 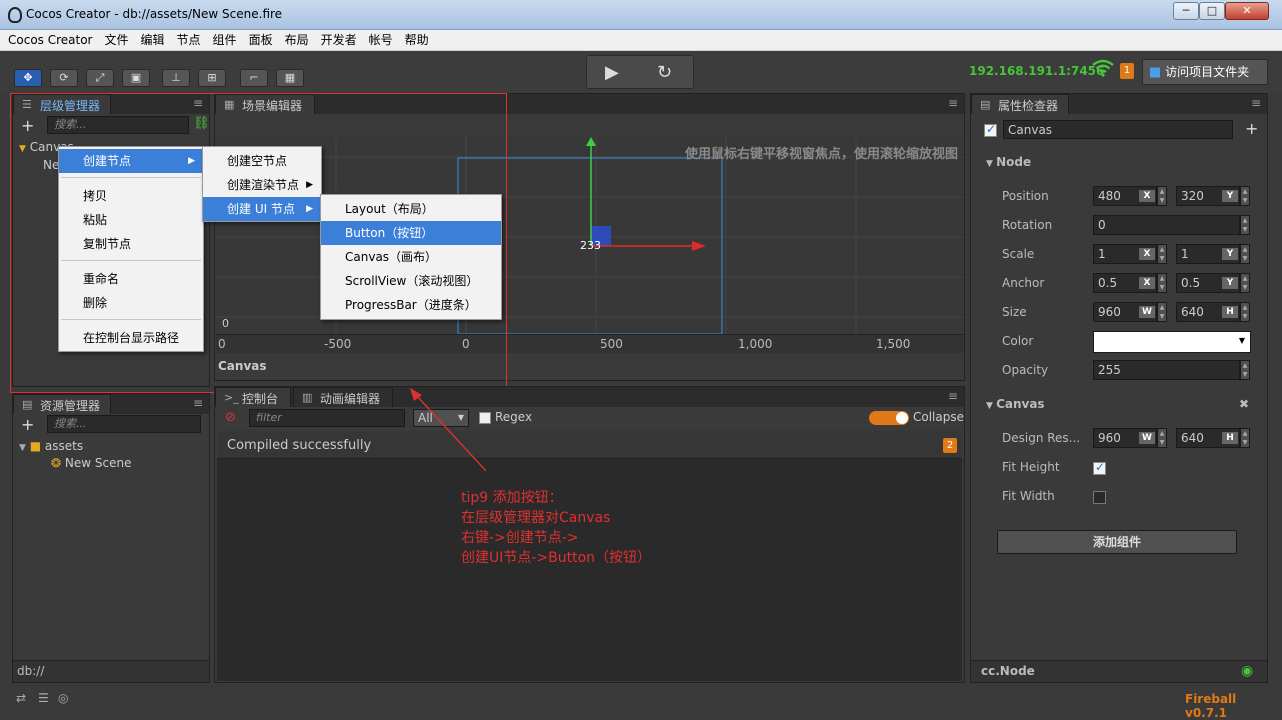 What do you see at coordinates (254, 78) in the screenshot?
I see `local-toggle-icon: ⌐` at bounding box center [254, 78].